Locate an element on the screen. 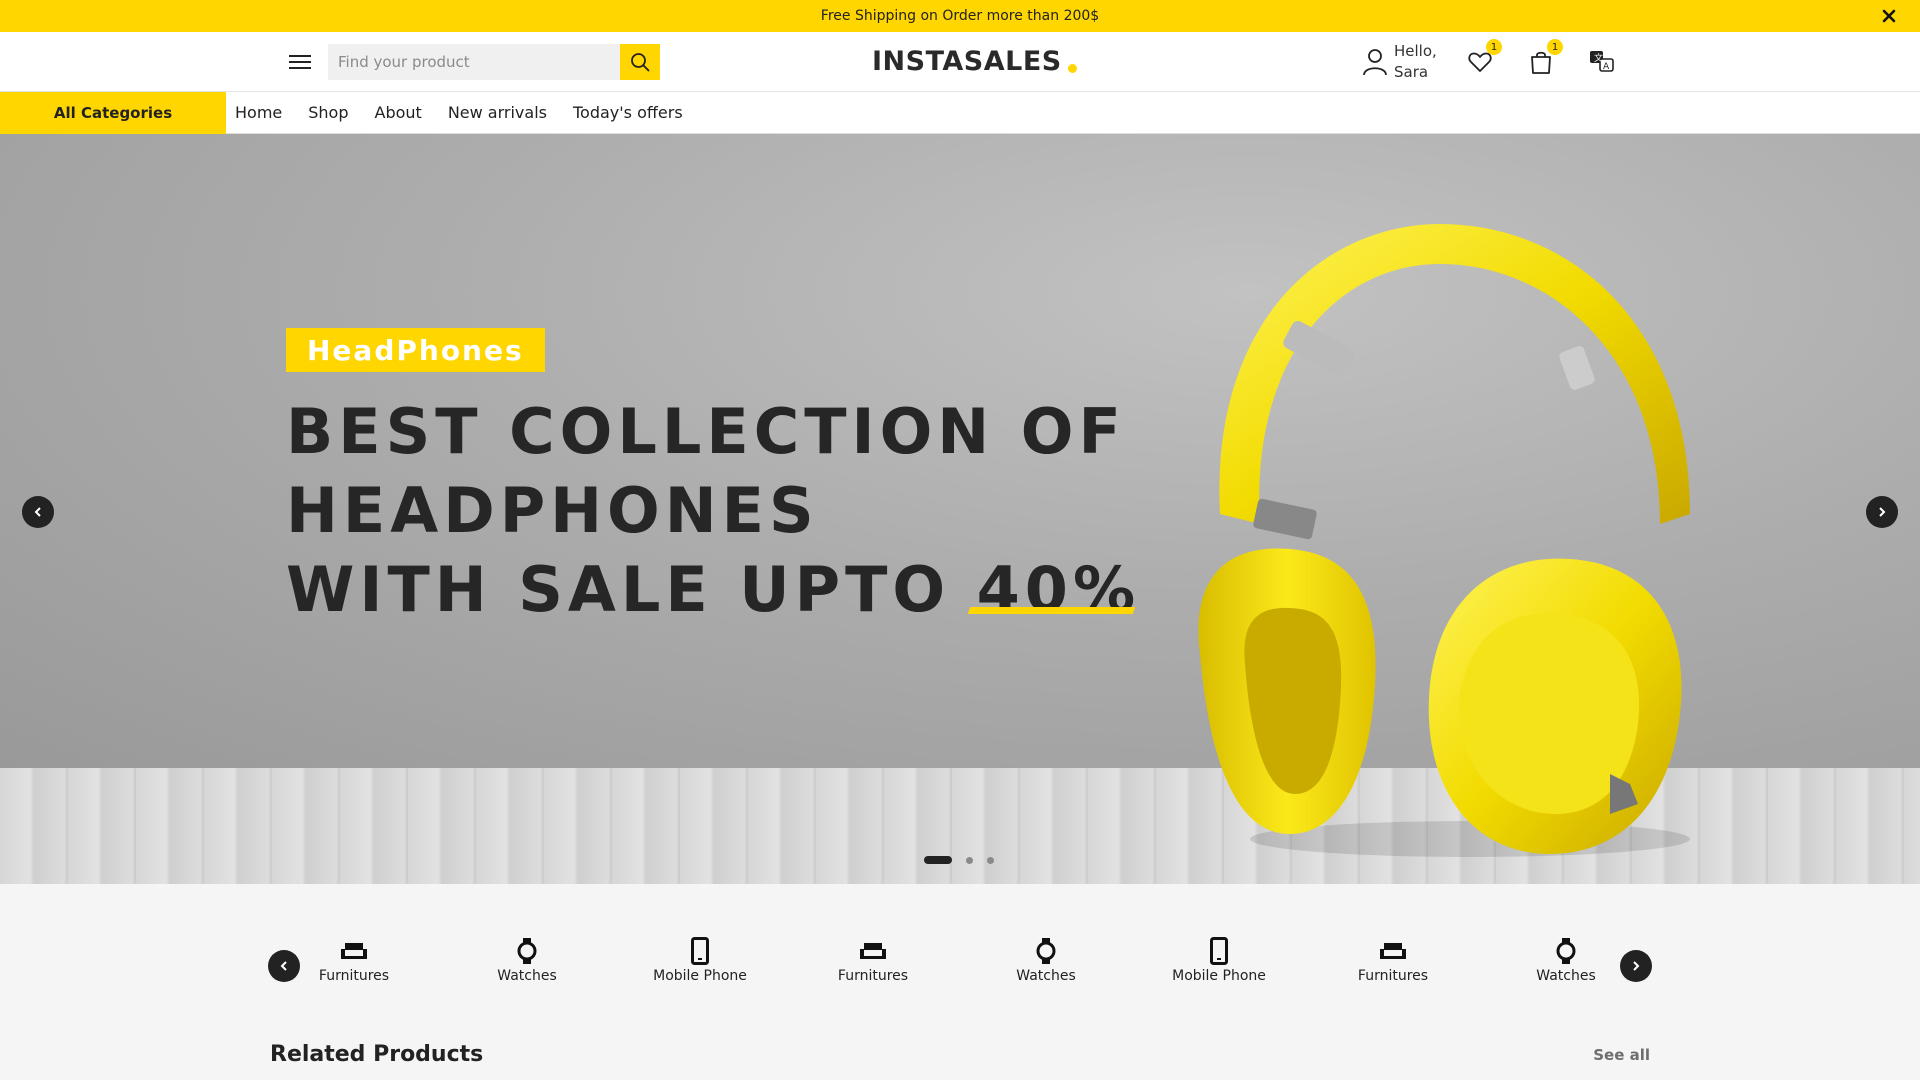  nav-link-home: Home is located at coordinates (258, 112).